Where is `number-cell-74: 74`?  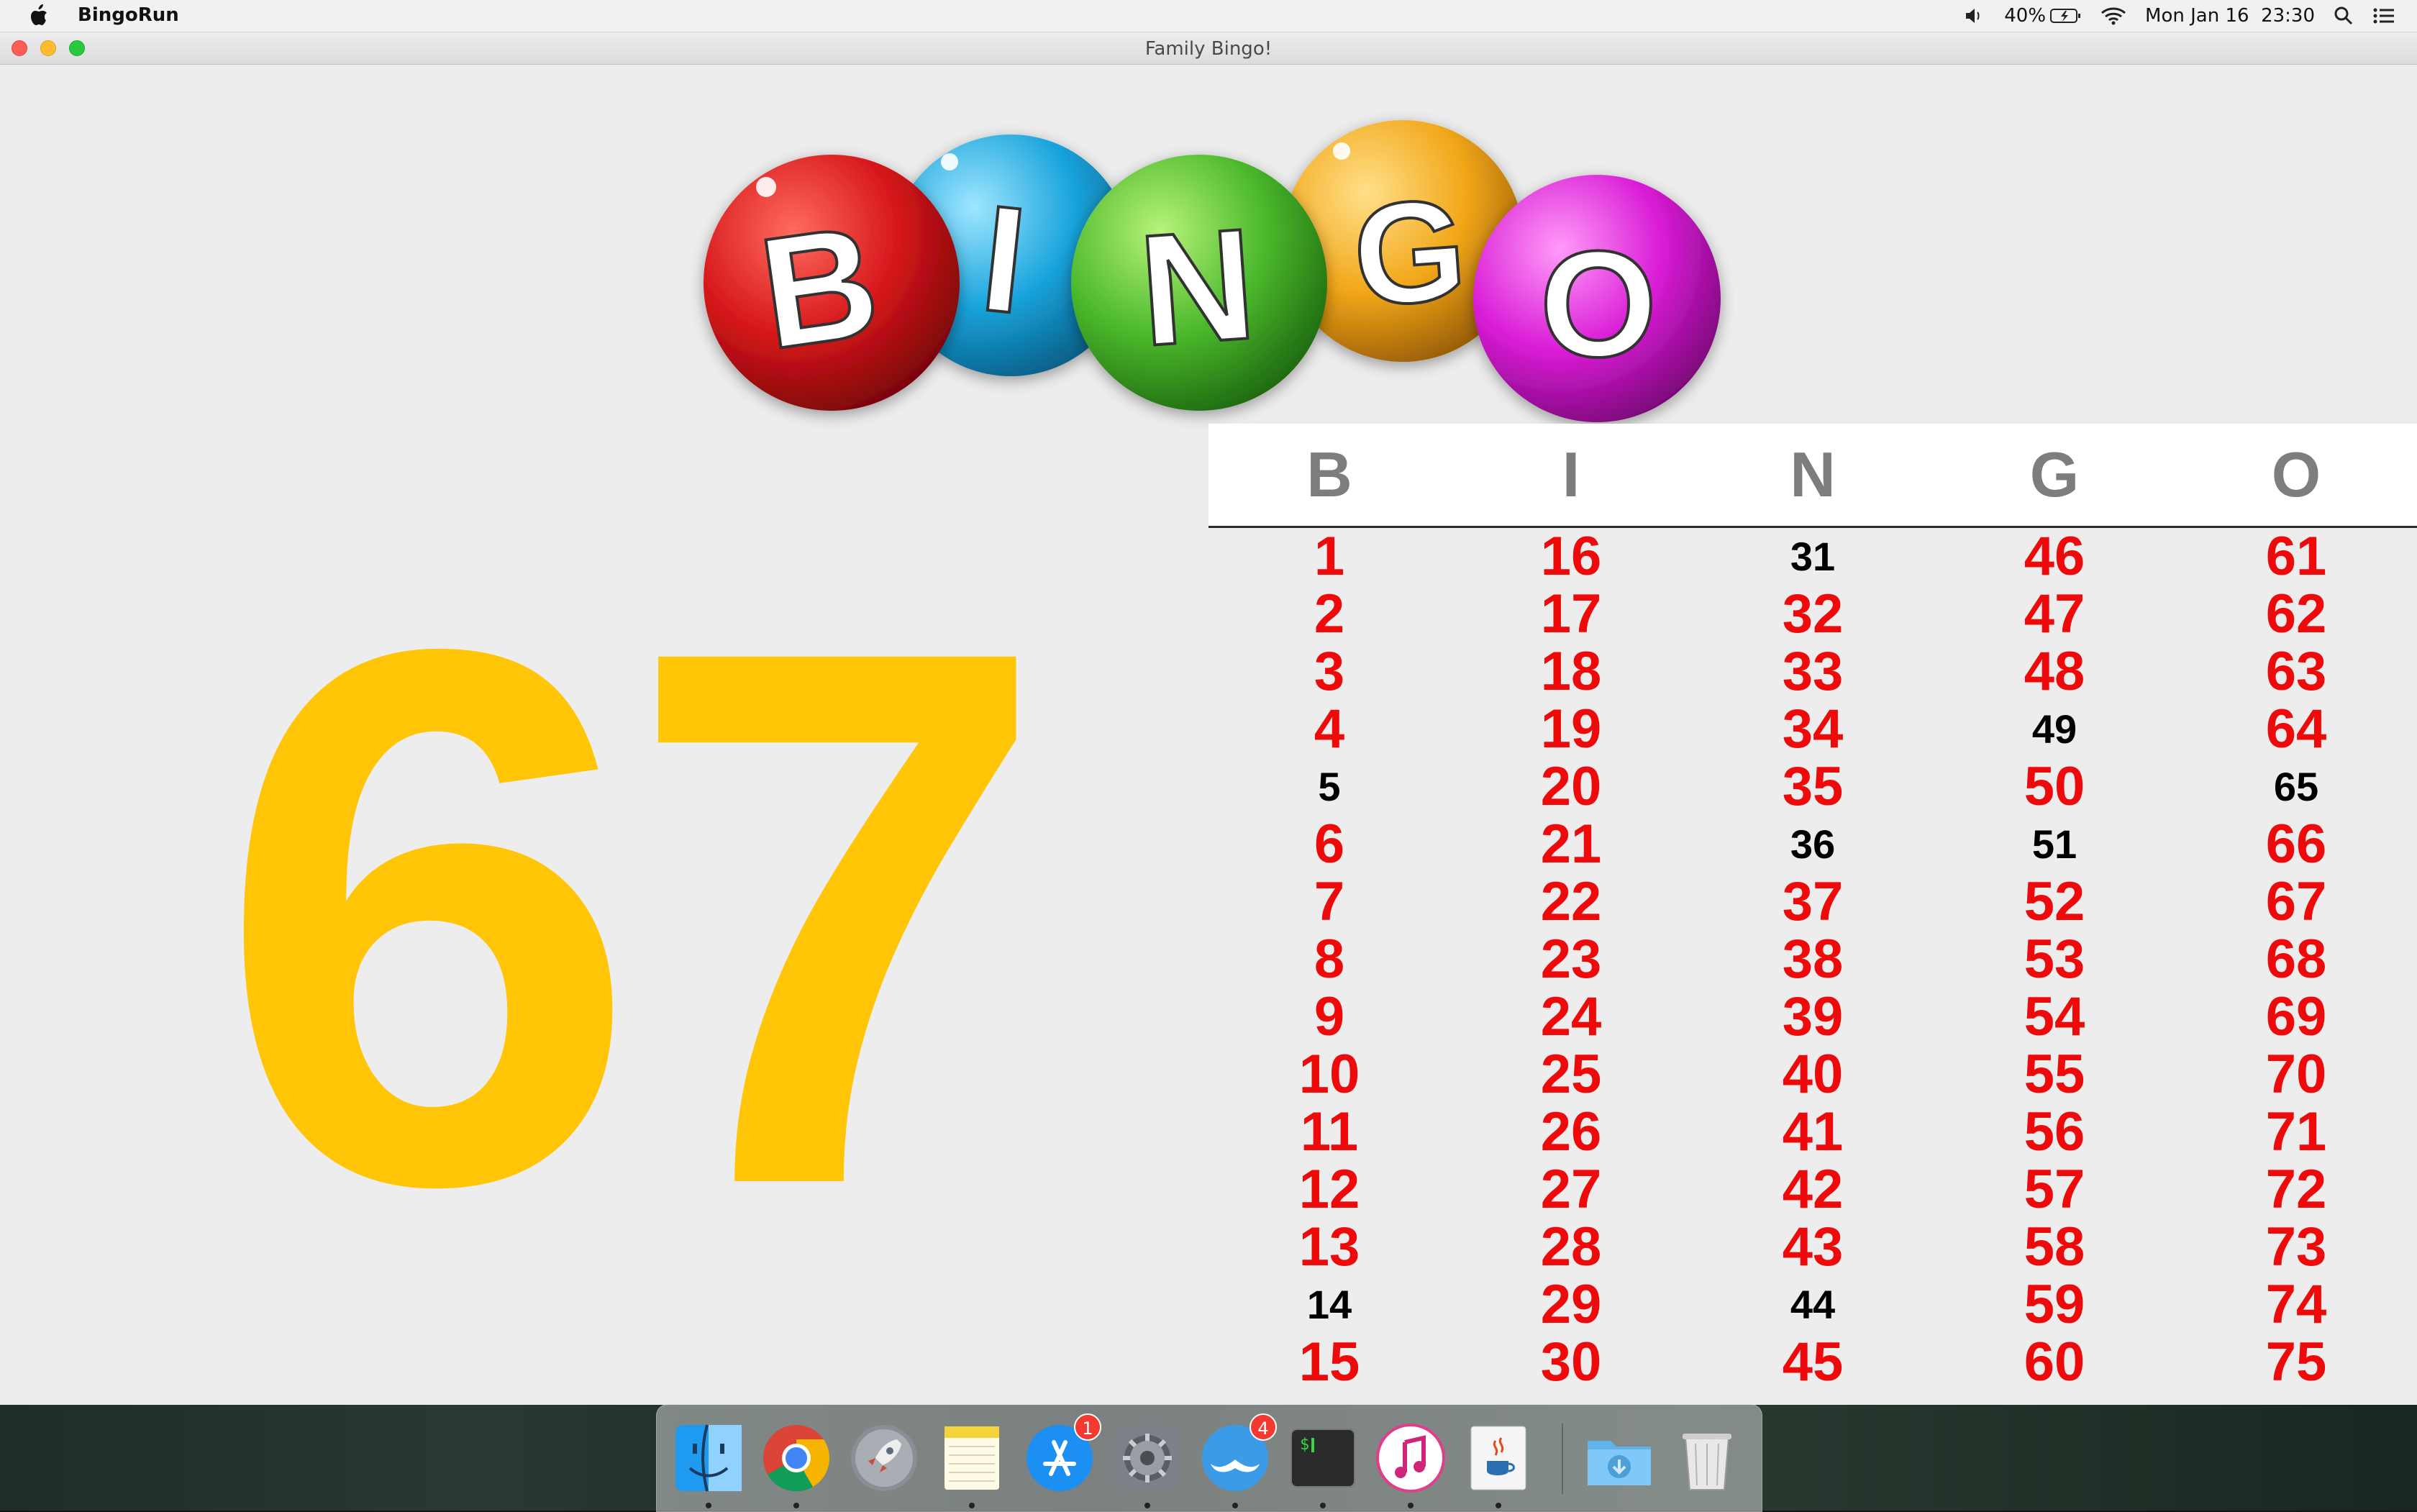 number-cell-74: 74 is located at coordinates (2296, 1304).